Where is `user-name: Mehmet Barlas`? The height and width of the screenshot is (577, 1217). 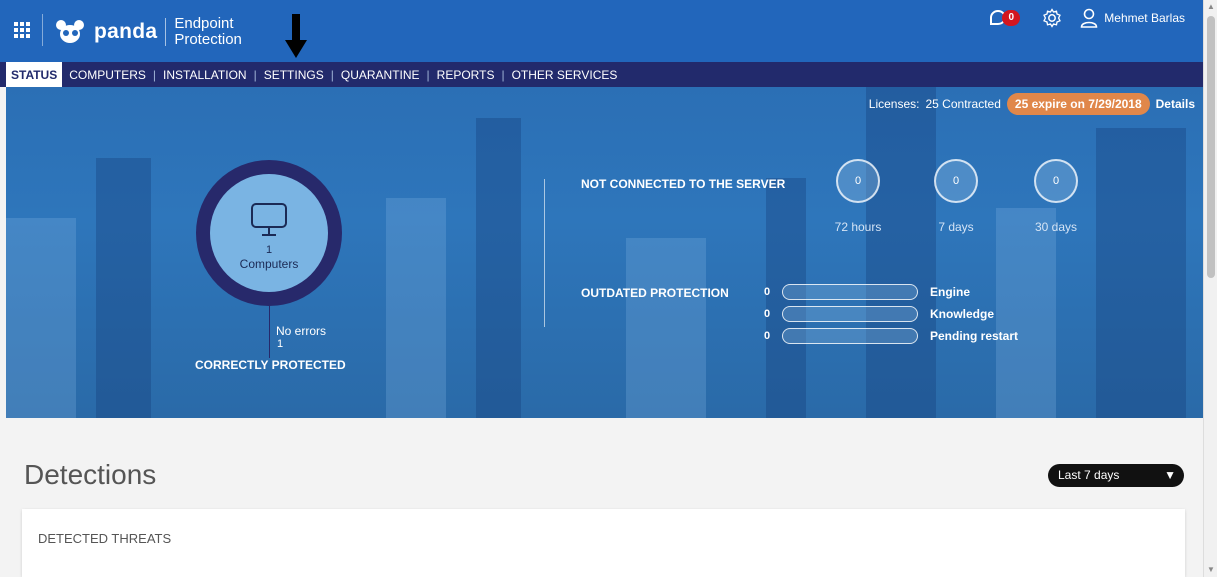 user-name: Mehmet Barlas is located at coordinates (1144, 18).